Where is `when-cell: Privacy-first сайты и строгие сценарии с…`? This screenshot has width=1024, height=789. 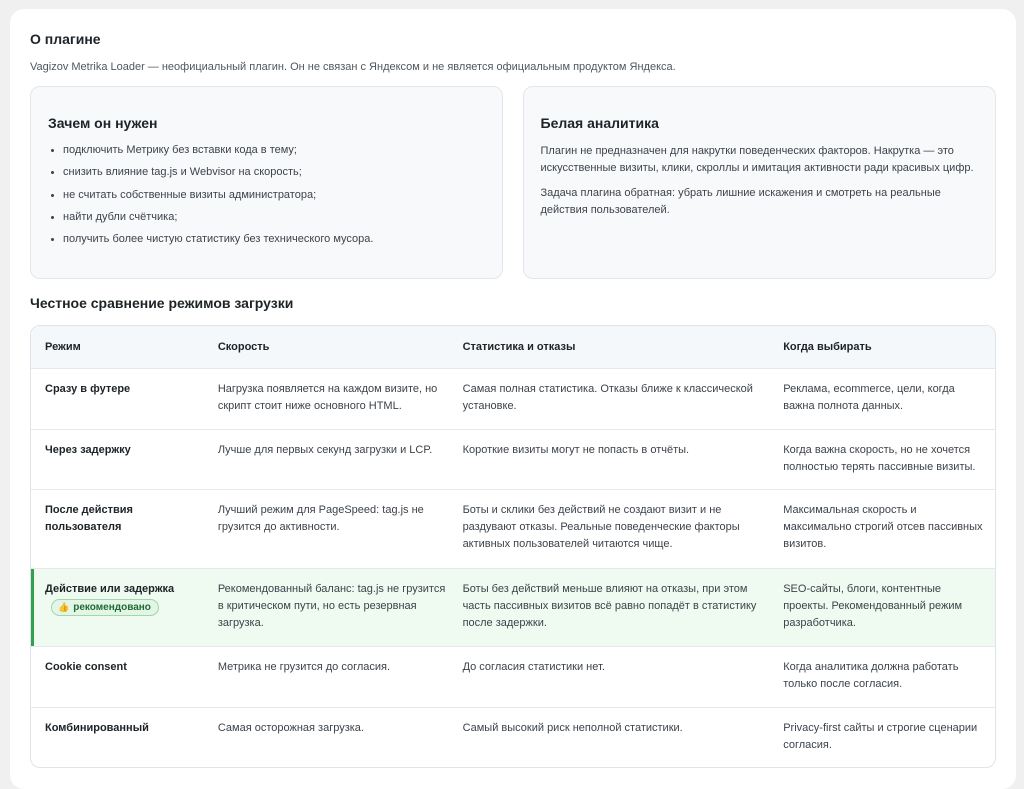 when-cell: Privacy-first сайты и строгие сценарии с… is located at coordinates (880, 736).